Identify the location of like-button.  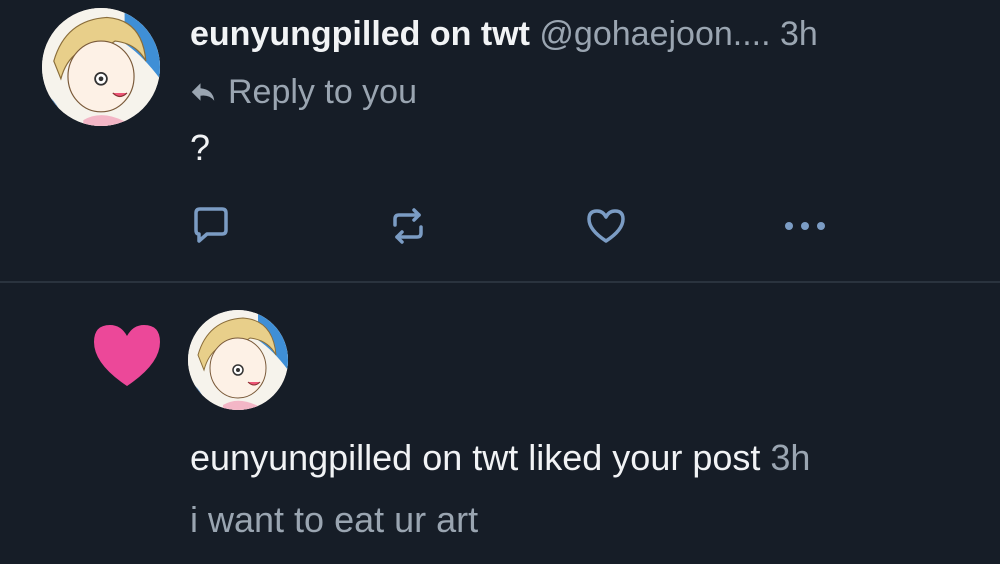
(606, 226).